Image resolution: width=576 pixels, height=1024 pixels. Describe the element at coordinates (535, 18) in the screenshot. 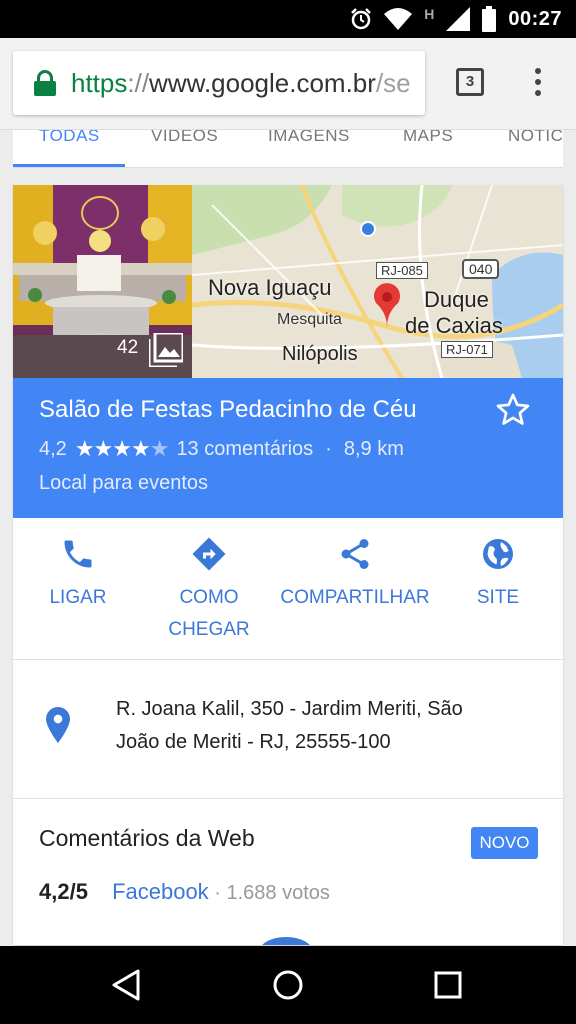

I see `clock: 00:27` at that location.